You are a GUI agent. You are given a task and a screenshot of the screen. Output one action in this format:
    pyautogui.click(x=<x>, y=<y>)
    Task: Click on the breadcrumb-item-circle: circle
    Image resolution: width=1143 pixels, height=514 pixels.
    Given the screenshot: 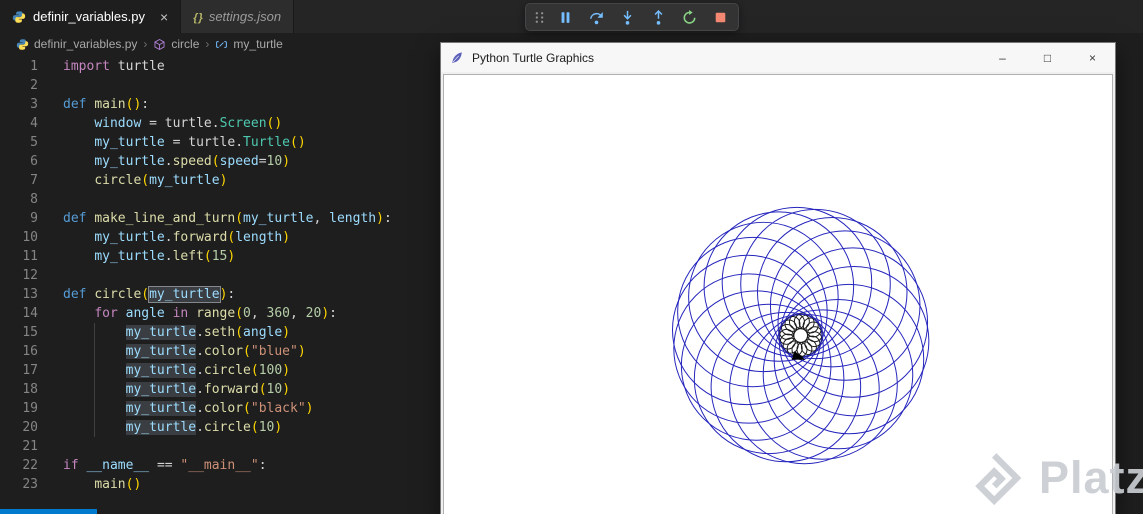 What is the action you would take?
    pyautogui.click(x=176, y=44)
    